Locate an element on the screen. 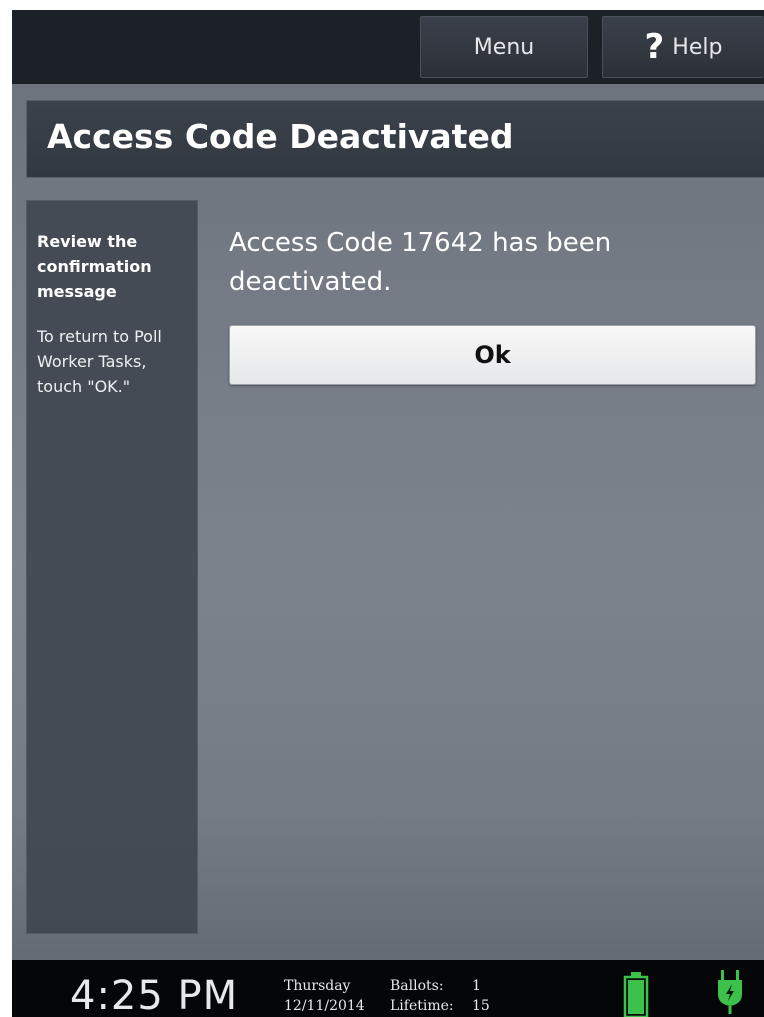  power-plug-icon is located at coordinates (730, 992).